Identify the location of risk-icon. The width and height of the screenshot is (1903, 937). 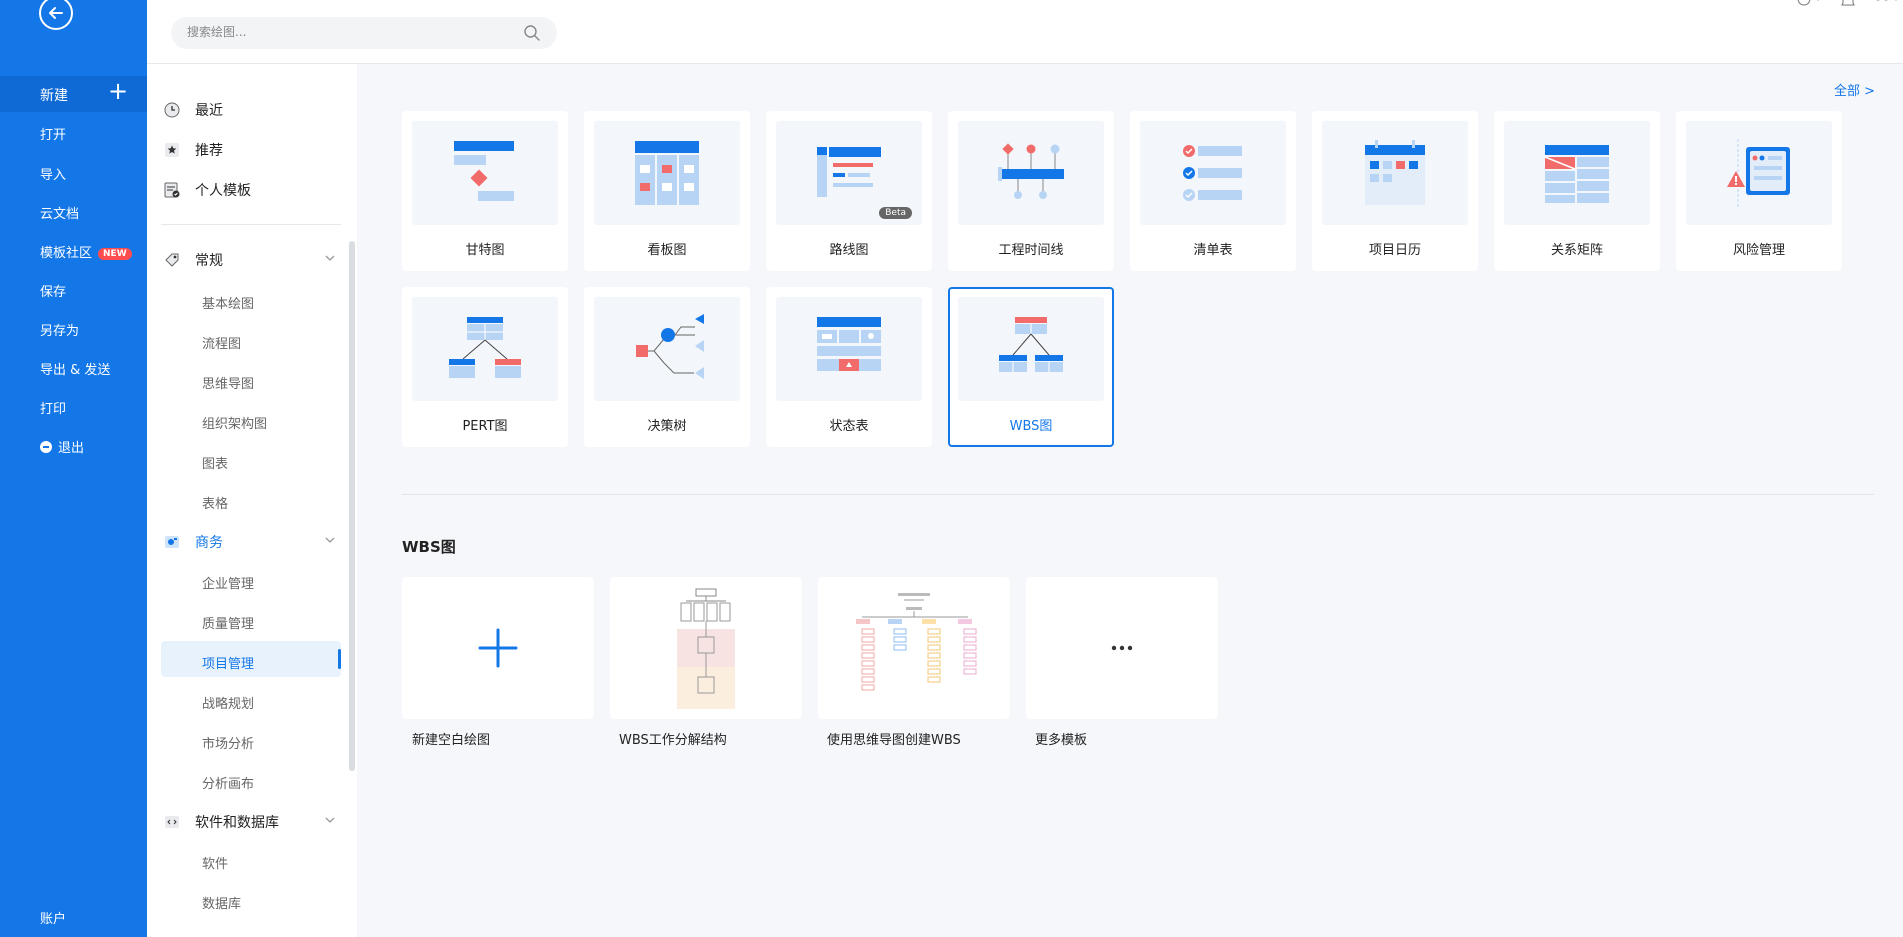
(1759, 173).